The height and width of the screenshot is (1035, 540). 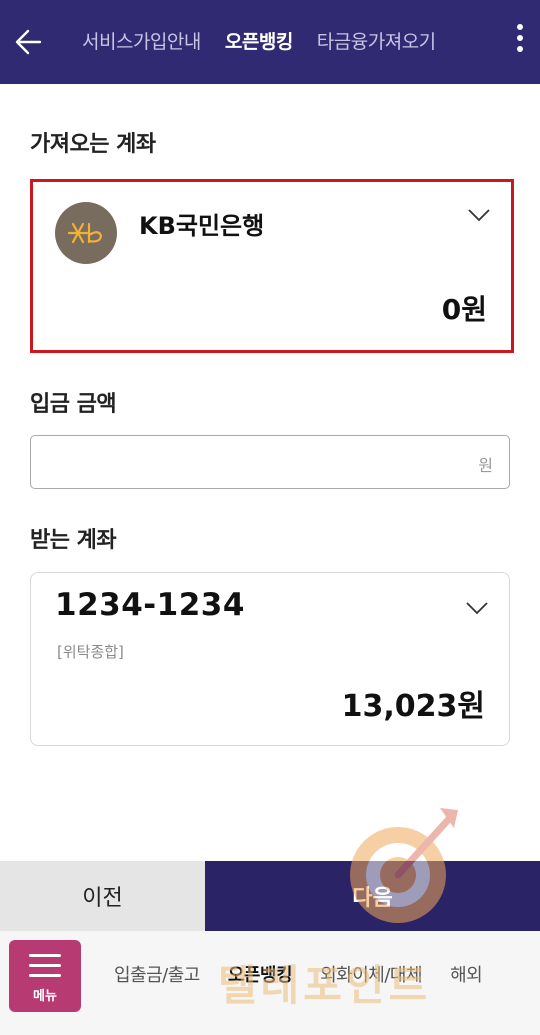 What do you see at coordinates (45, 969) in the screenshot?
I see `hamburger-icon` at bounding box center [45, 969].